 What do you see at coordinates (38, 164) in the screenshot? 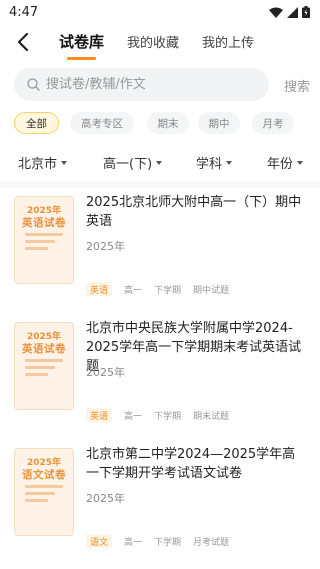
I see `filter-label: 北京市` at bounding box center [38, 164].